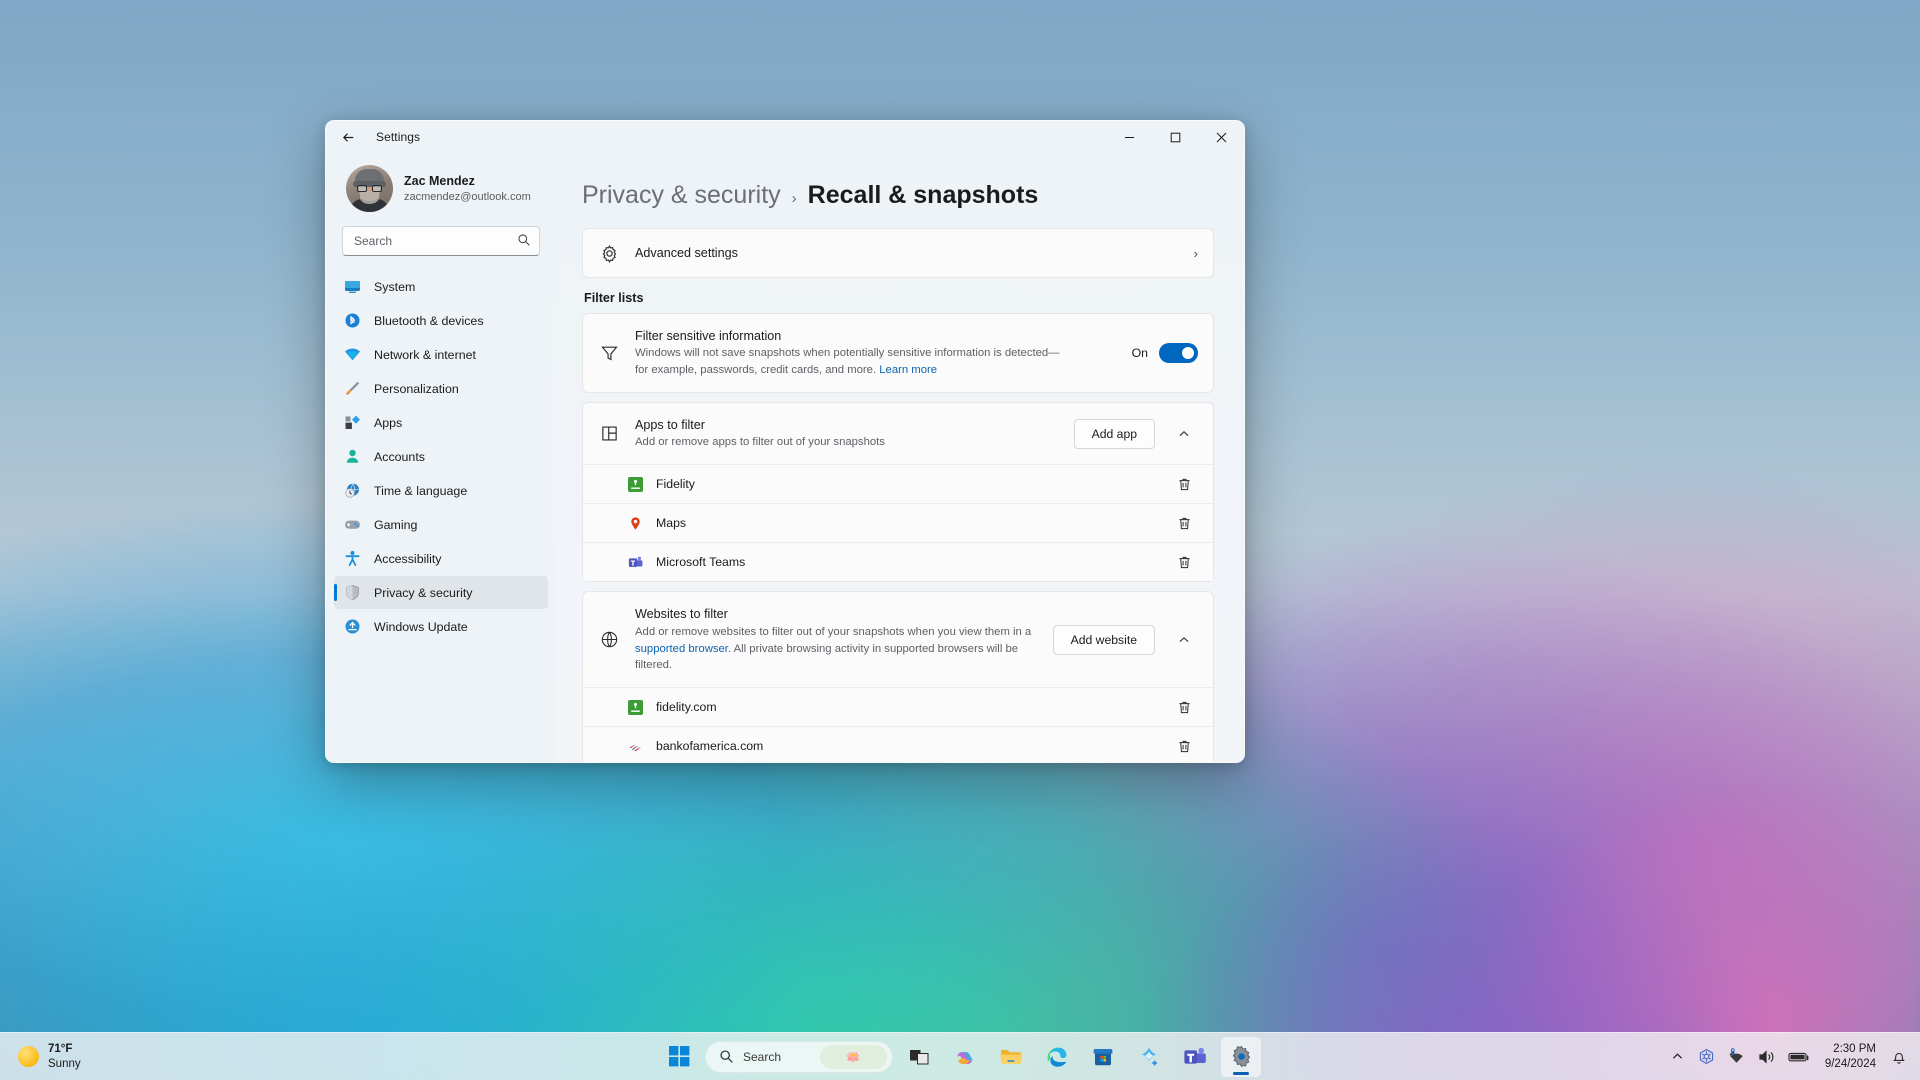 This screenshot has height=1080, width=1920. Describe the element at coordinates (60, 1049) in the screenshot. I see `weather-temperature: 71°F` at that location.